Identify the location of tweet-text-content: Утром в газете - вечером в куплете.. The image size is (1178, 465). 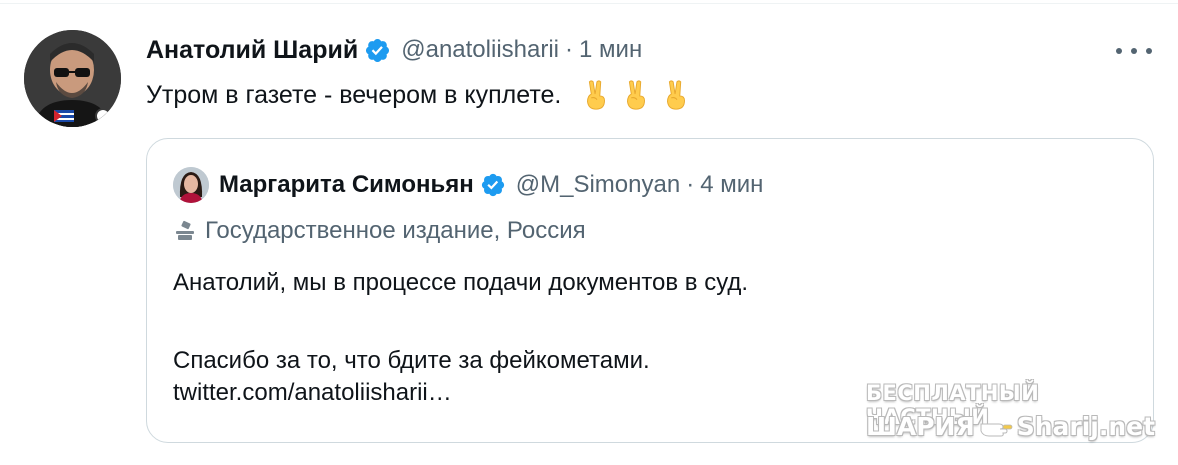
(354, 94).